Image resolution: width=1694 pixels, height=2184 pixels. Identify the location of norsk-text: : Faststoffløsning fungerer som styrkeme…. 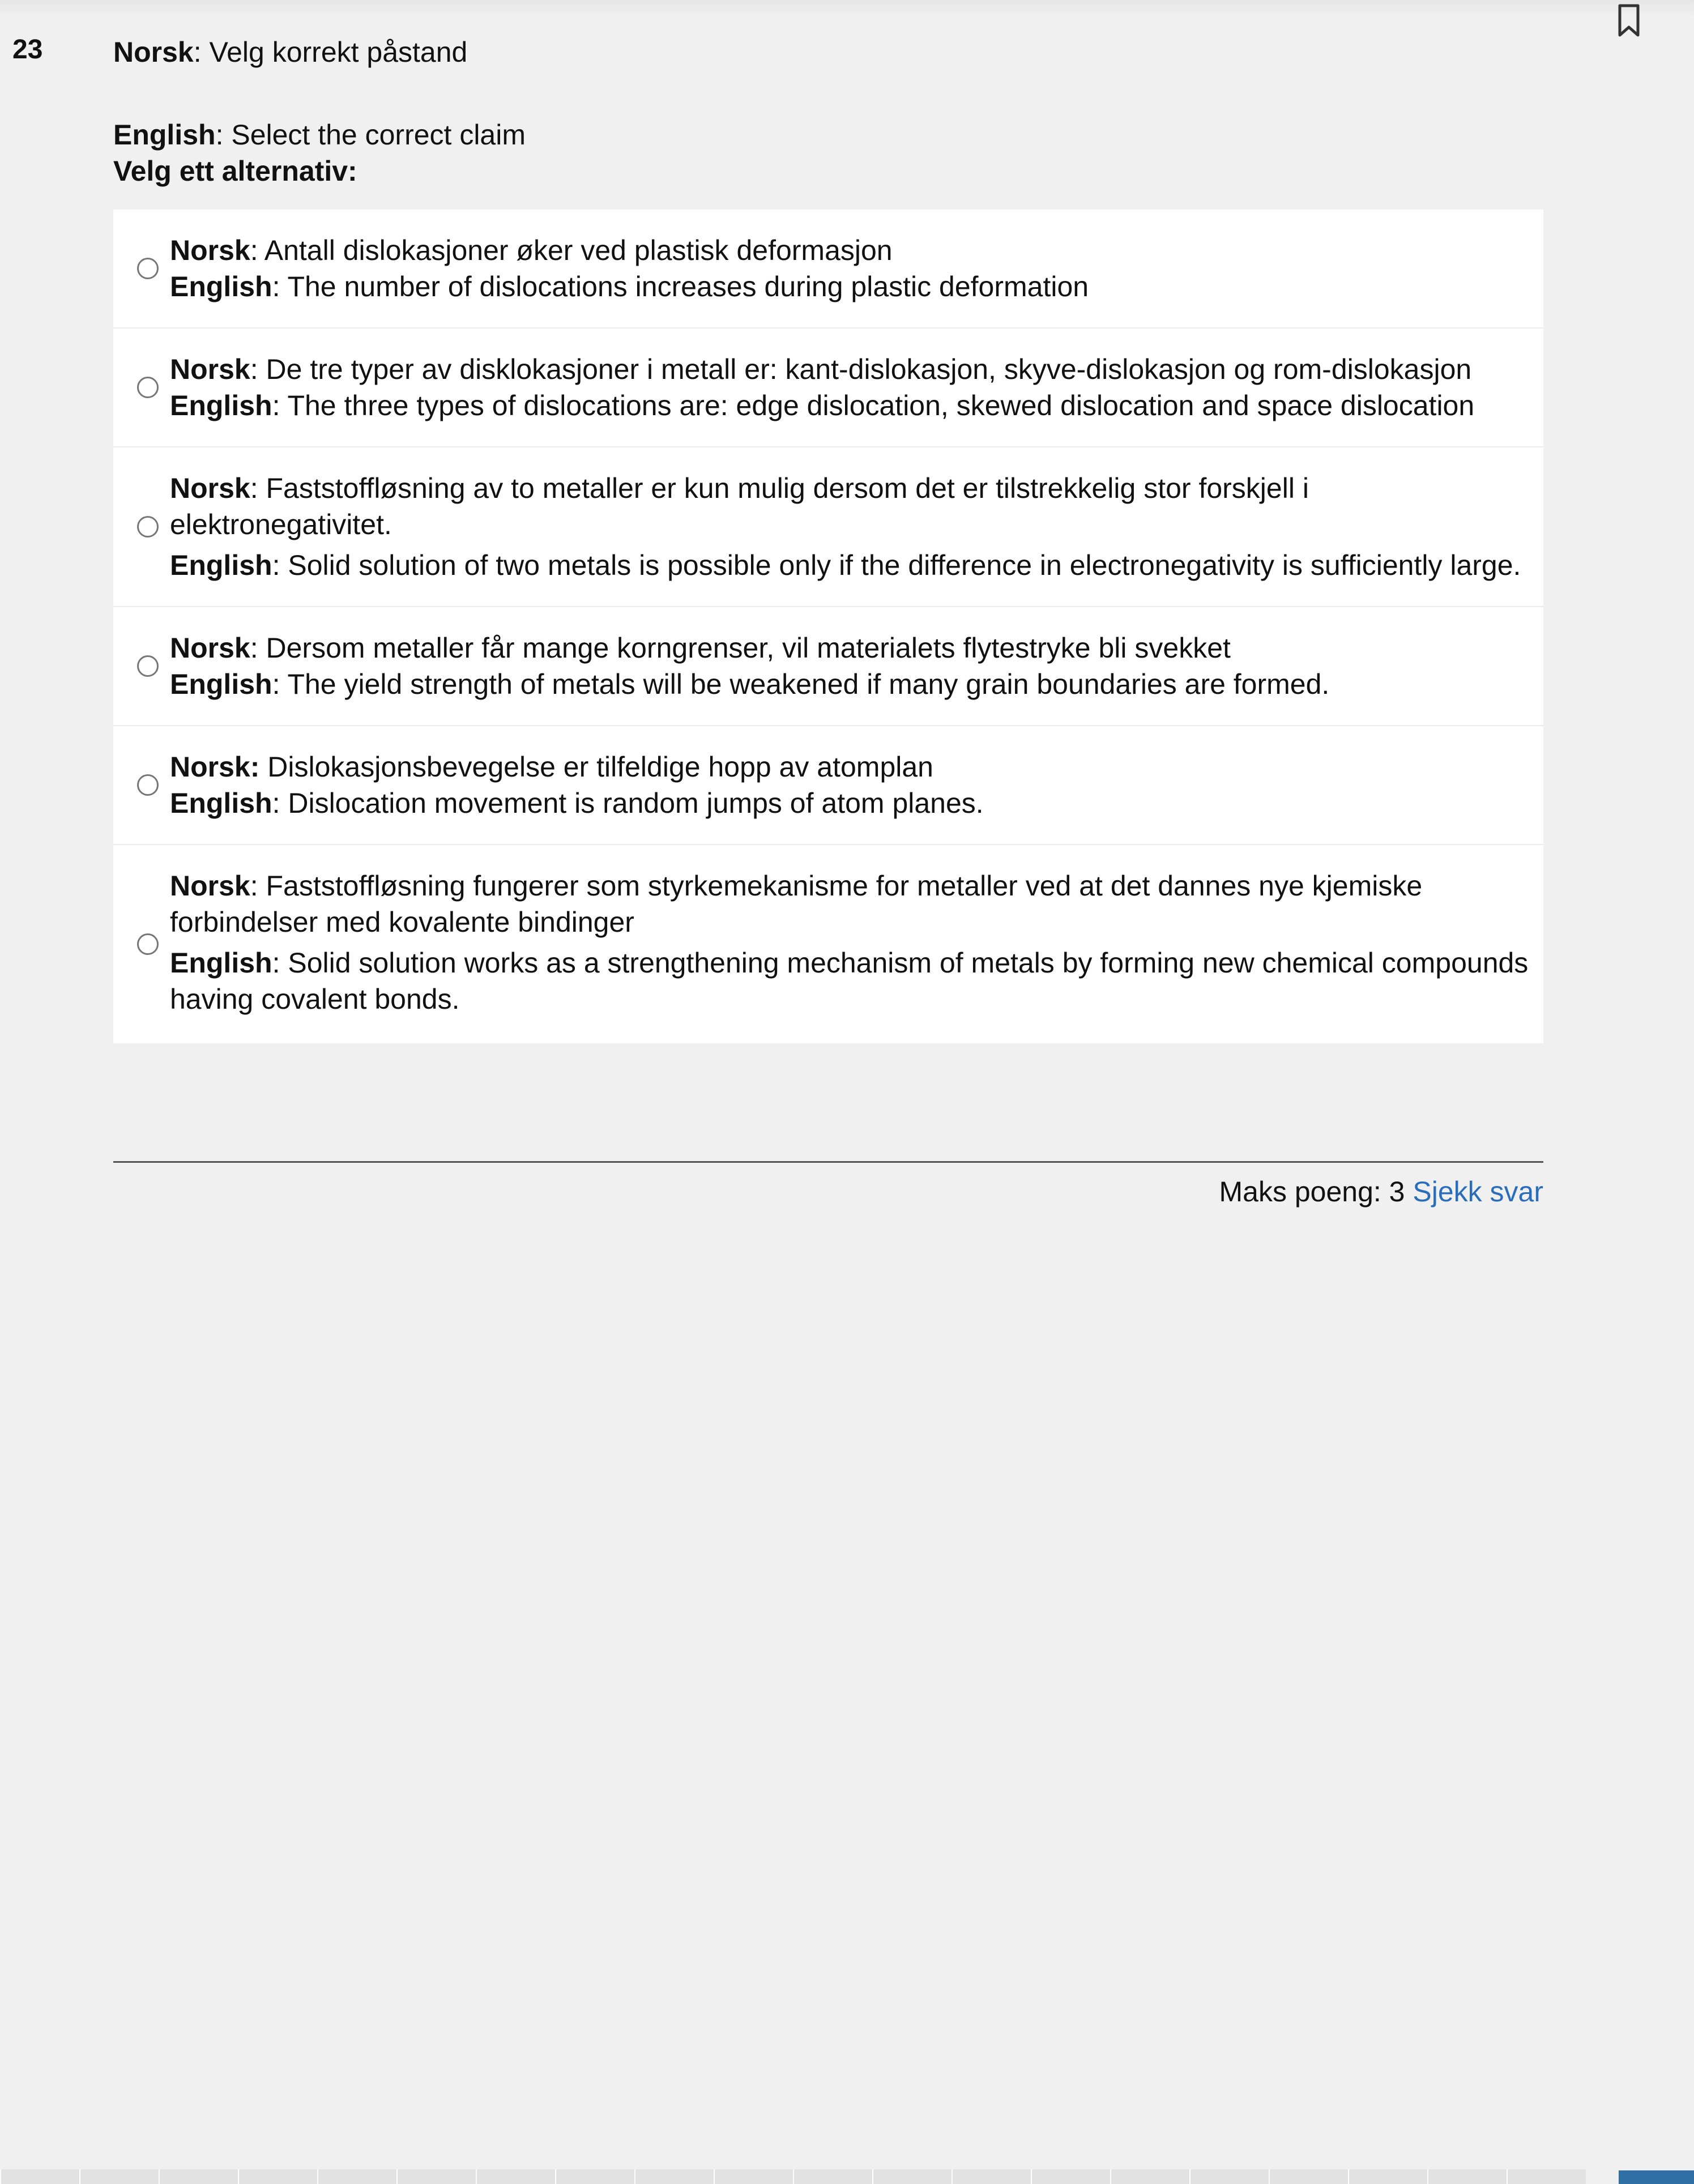
(796, 904).